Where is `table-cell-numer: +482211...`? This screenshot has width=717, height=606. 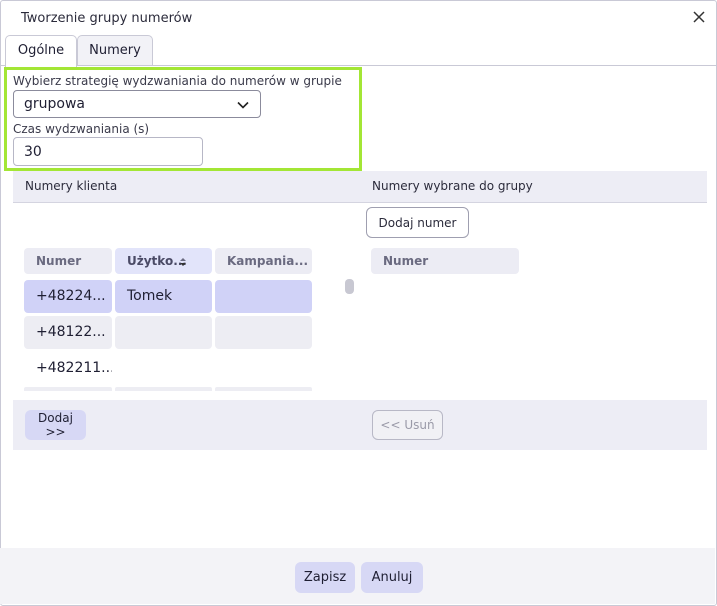 table-cell-numer: +482211... is located at coordinates (68, 368).